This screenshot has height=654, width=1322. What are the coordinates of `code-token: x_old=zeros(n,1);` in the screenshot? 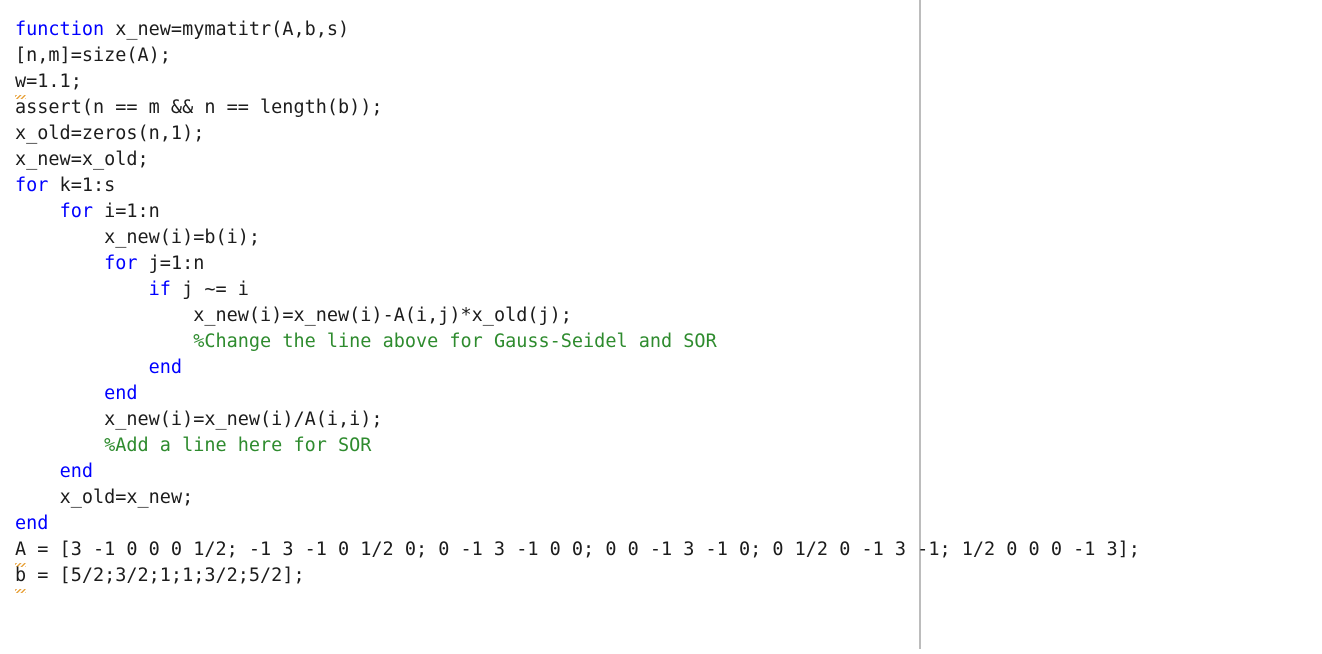 It's located at (110, 133).